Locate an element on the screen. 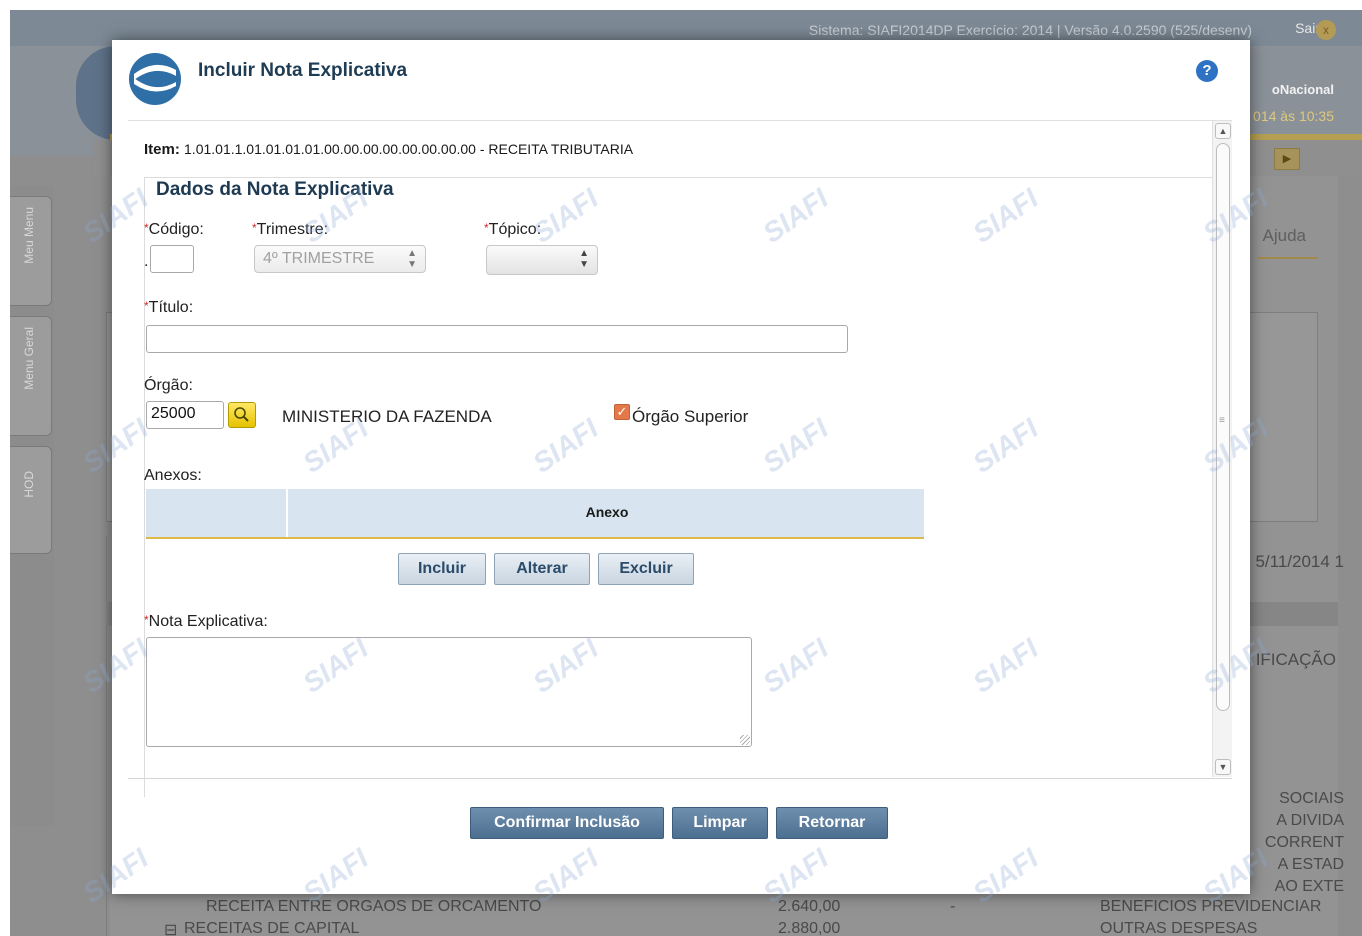 The height and width of the screenshot is (936, 1362). brand-text: oNacional is located at coordinates (1302, 89).